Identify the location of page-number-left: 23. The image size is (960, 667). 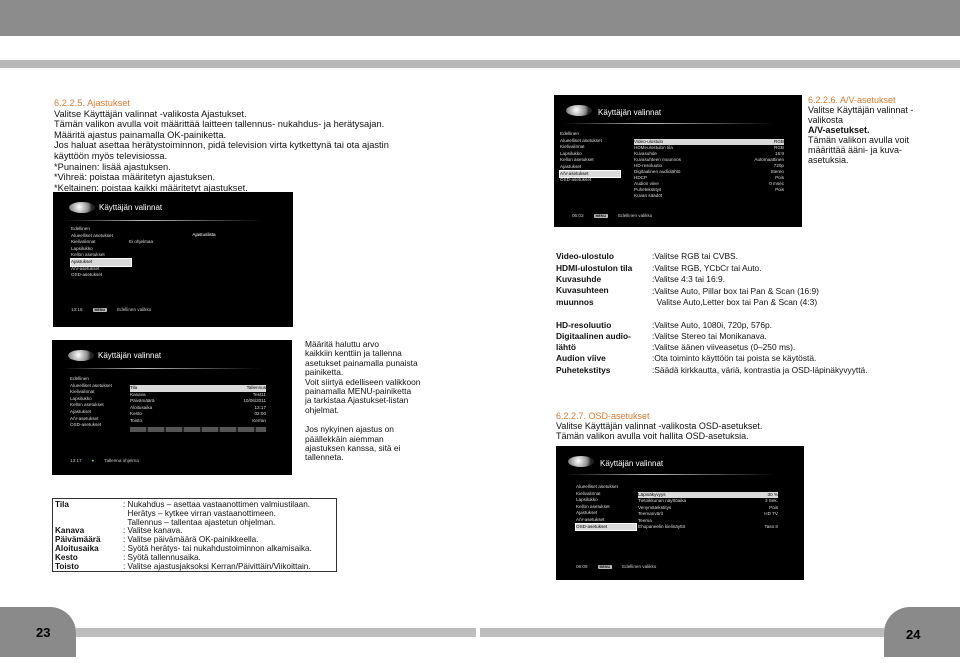
(38, 632).